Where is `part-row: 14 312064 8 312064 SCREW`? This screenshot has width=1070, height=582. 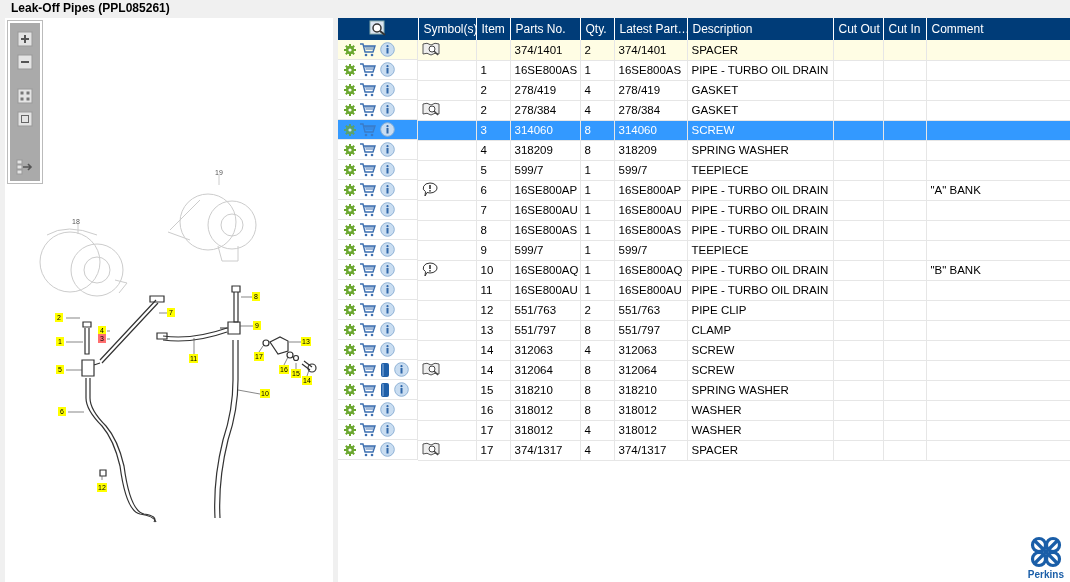
part-row: 14 312064 8 312064 SCREW is located at coordinates (704, 370).